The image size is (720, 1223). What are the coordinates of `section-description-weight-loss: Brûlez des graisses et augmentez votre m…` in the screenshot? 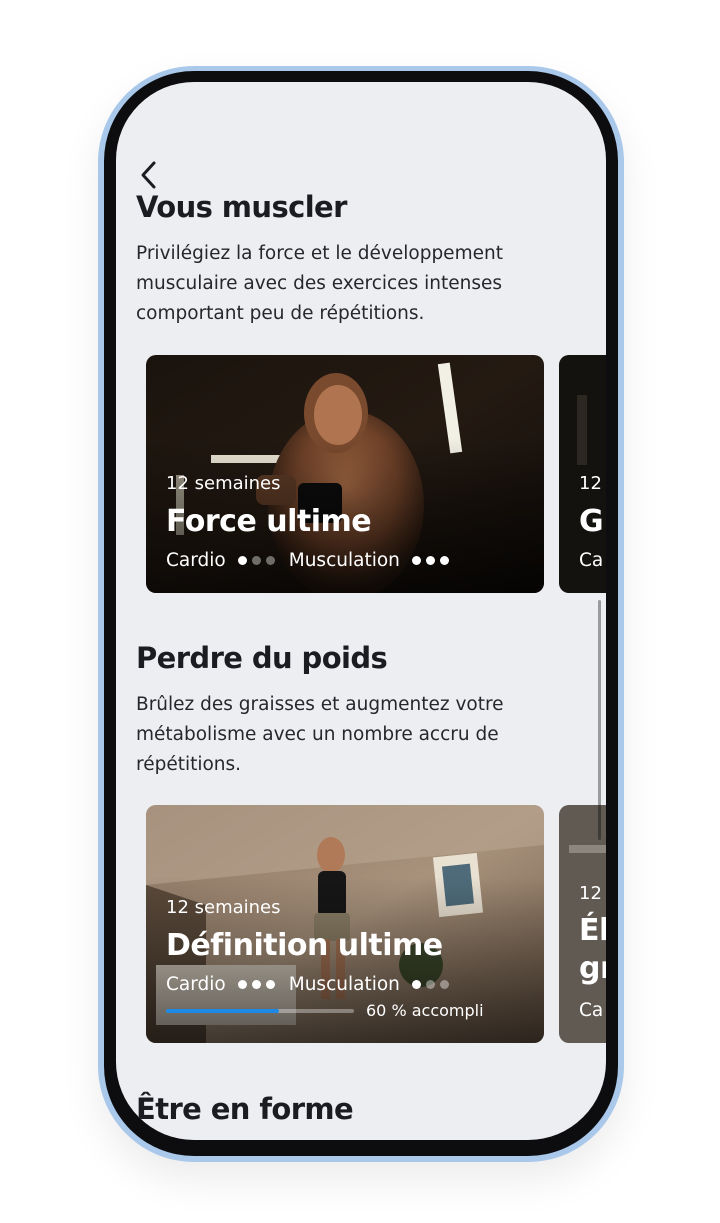 It's located at (320, 734).